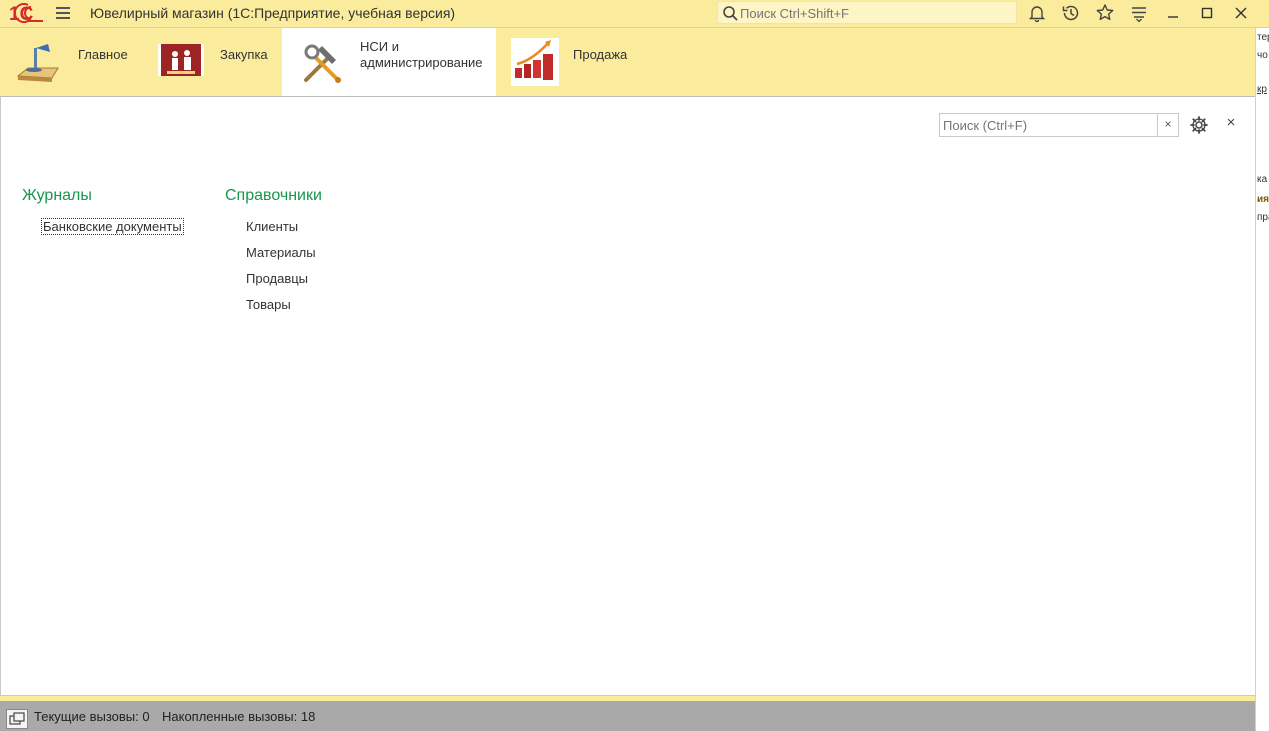  I want to click on history-icon, so click(1070, 13).